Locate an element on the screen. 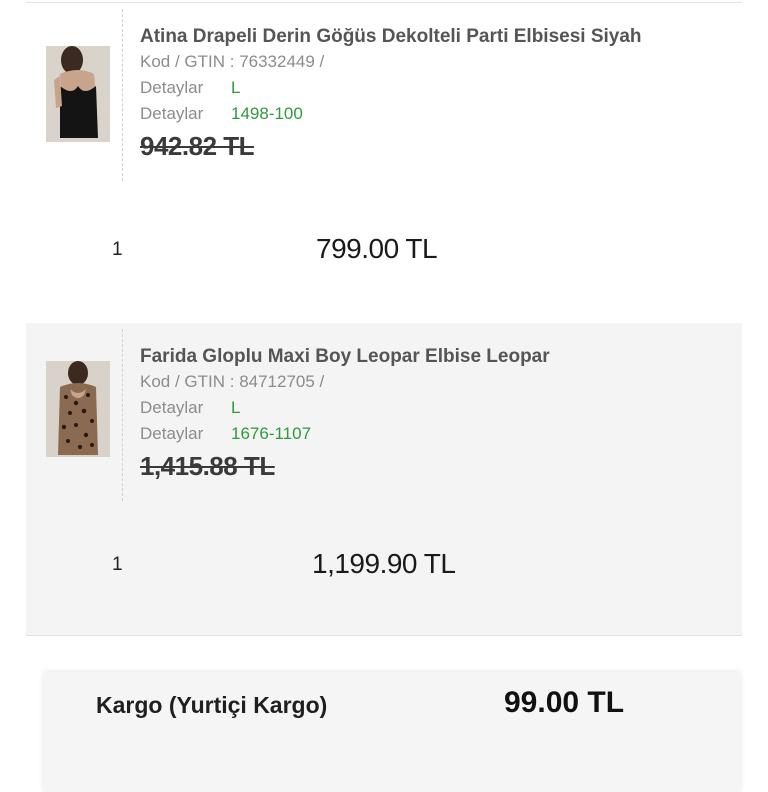  item-price: 1,199.90 TL is located at coordinates (384, 563).